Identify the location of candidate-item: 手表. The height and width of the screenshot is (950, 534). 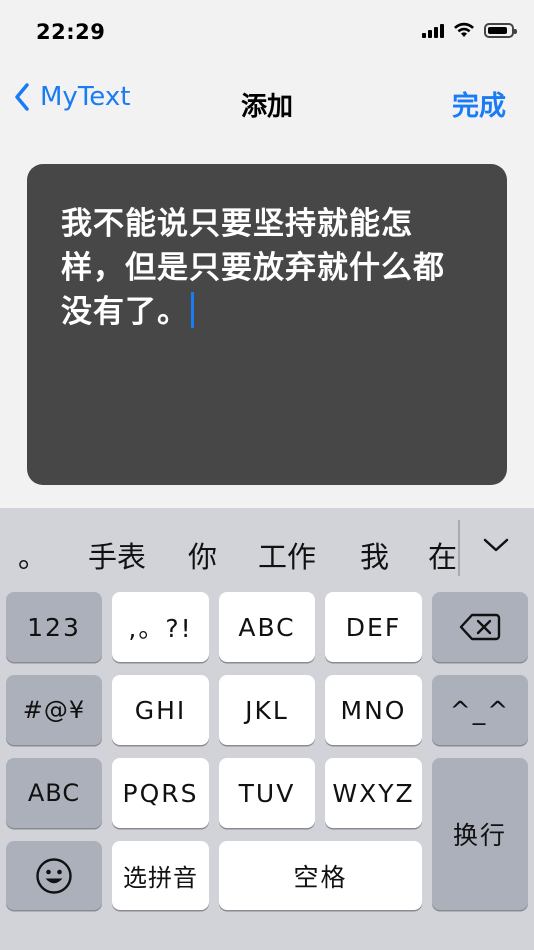
(117, 555).